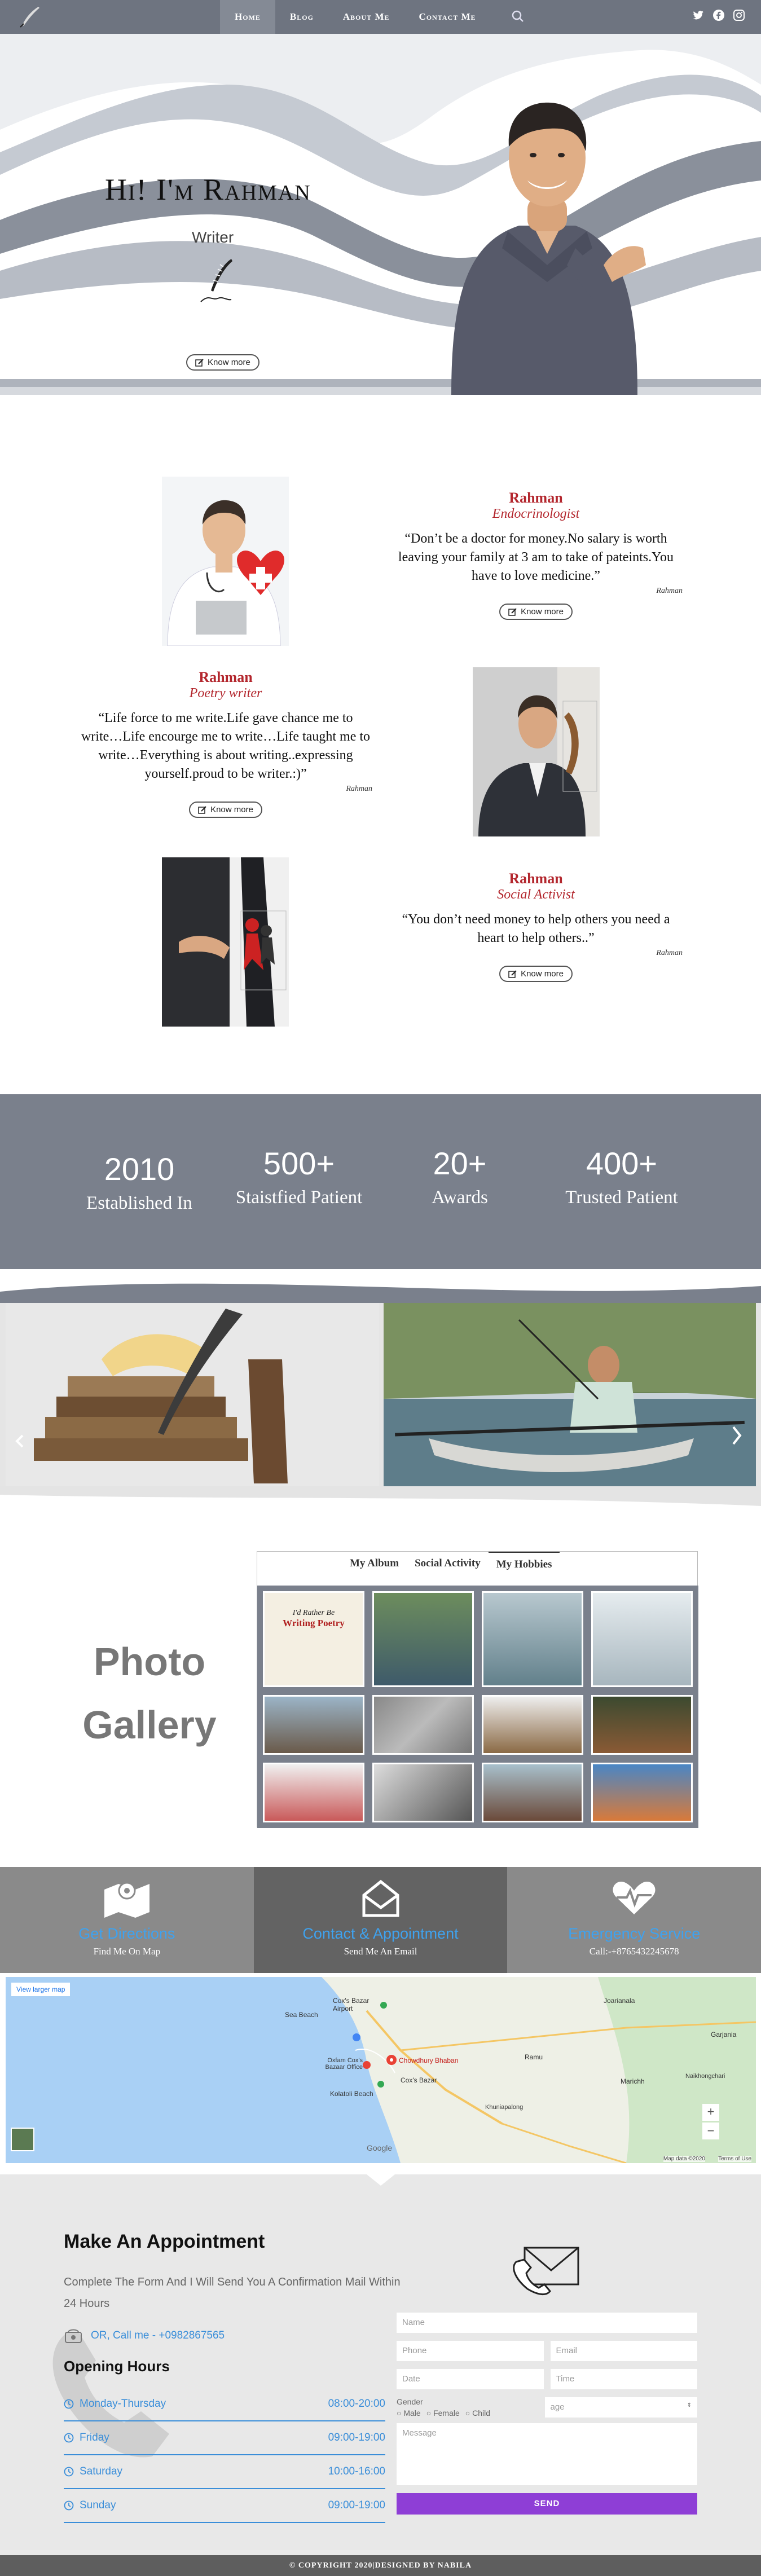  Describe the element at coordinates (164, 2242) in the screenshot. I see `appointment-heading: Make An Appointment` at that location.